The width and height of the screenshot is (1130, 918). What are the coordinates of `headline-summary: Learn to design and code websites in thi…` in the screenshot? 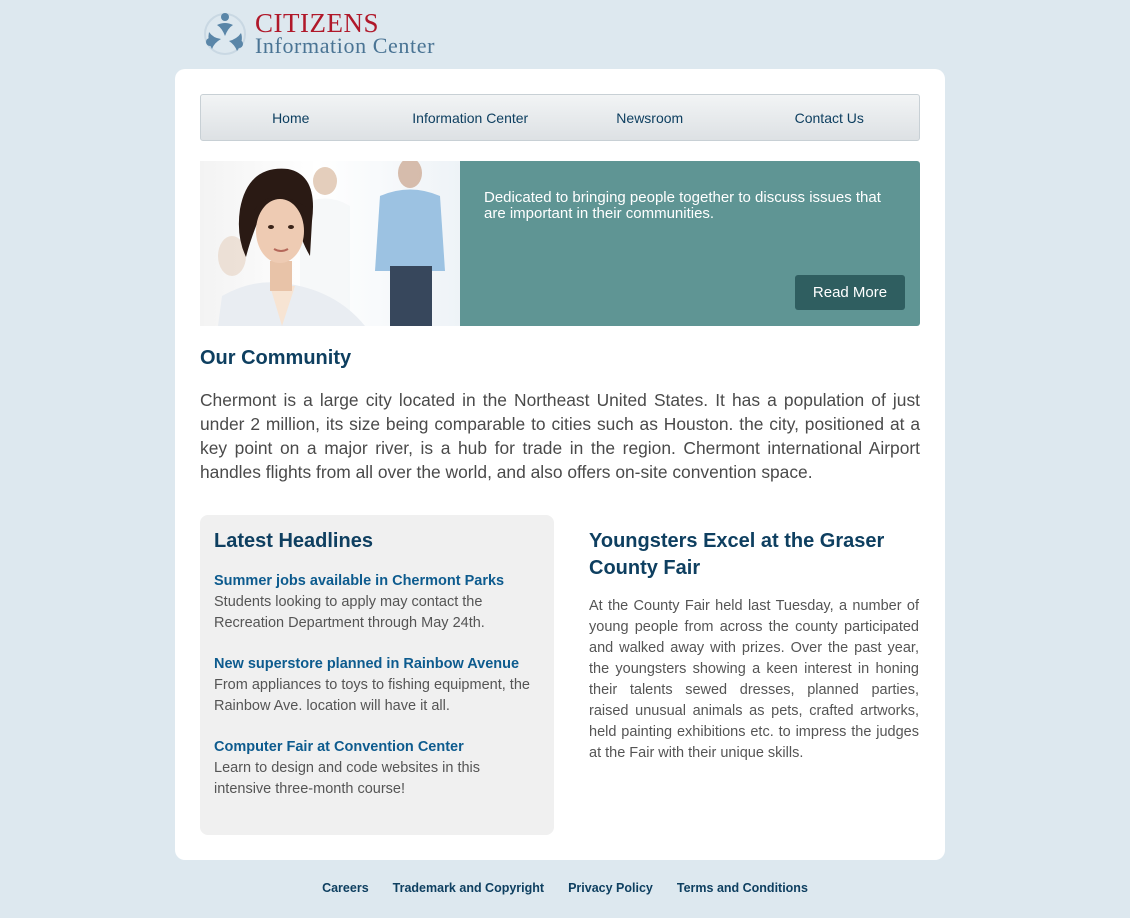 It's located at (347, 778).